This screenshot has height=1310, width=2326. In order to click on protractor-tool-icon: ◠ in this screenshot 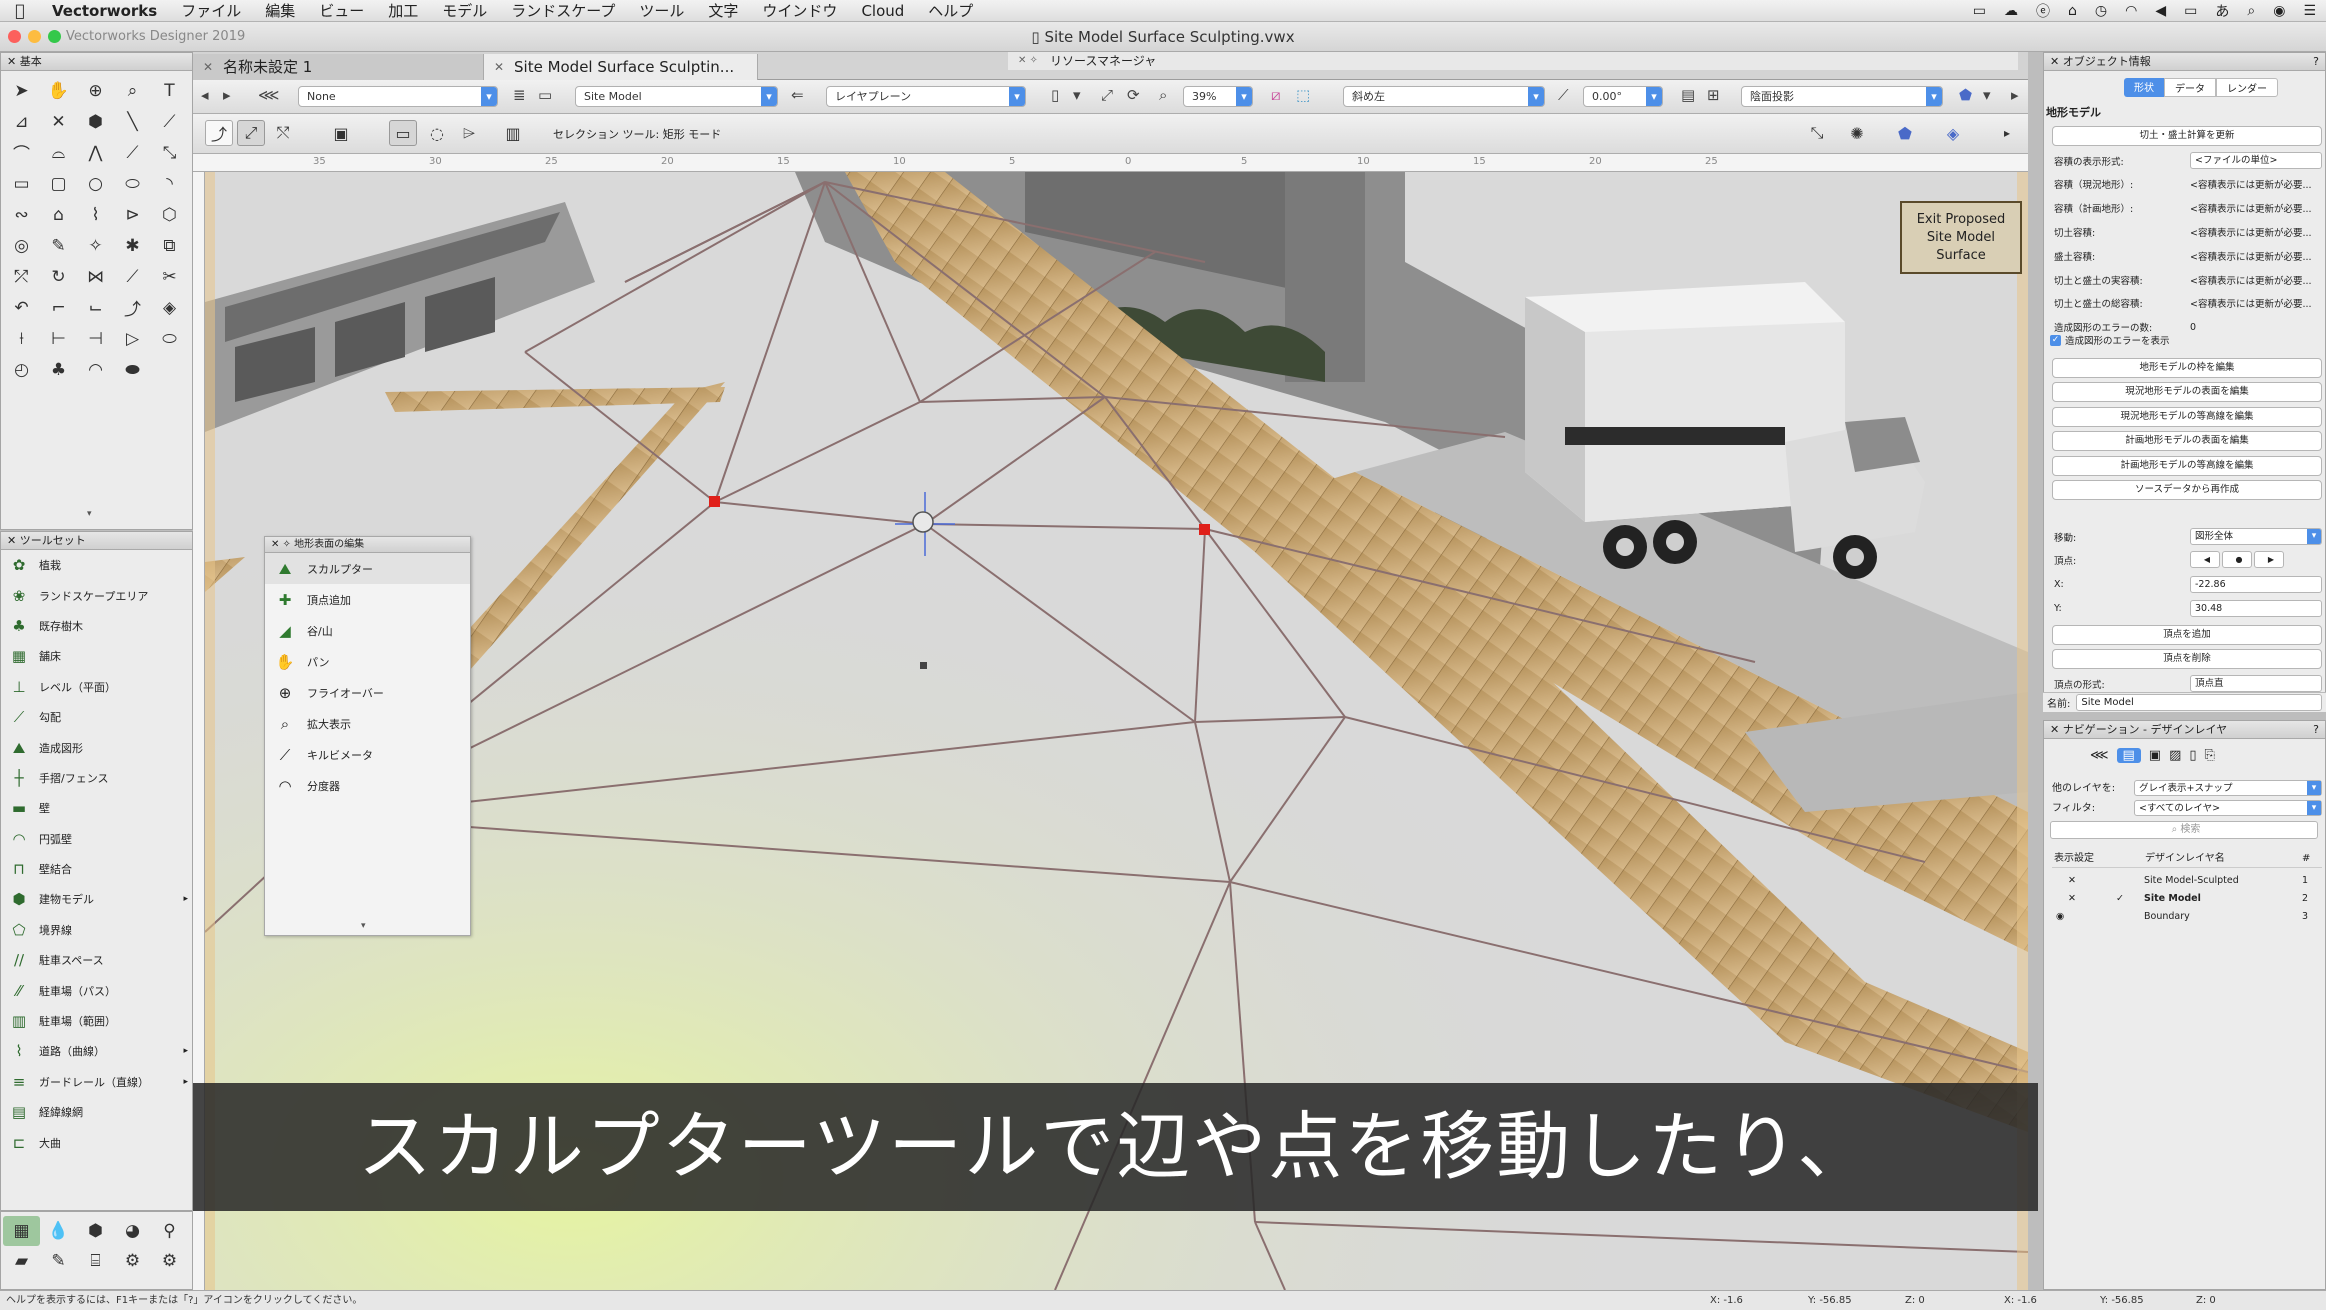, I will do `click(95, 369)`.